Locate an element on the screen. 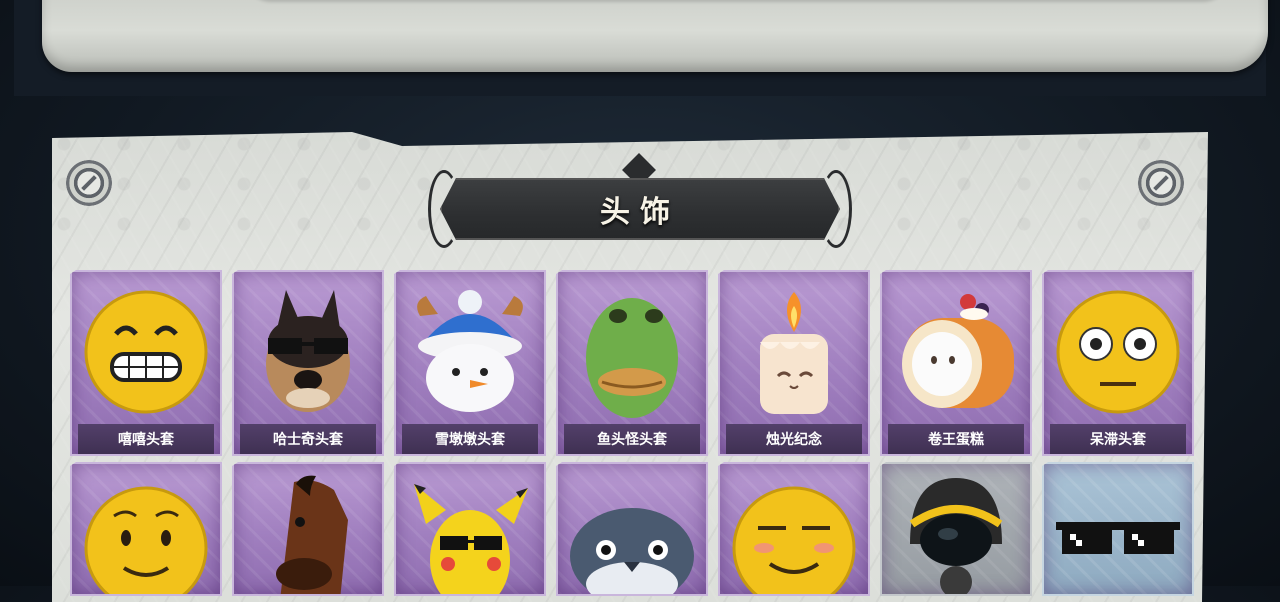 The image size is (1280, 602). section-title-banner: 头饰 is located at coordinates (640, 200).